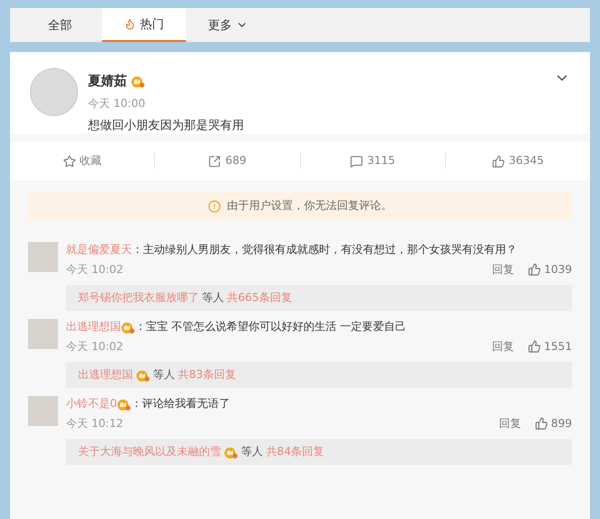 This screenshot has width=600, height=519. What do you see at coordinates (117, 104) in the screenshot?
I see `post-time: 今天 10:00` at bounding box center [117, 104].